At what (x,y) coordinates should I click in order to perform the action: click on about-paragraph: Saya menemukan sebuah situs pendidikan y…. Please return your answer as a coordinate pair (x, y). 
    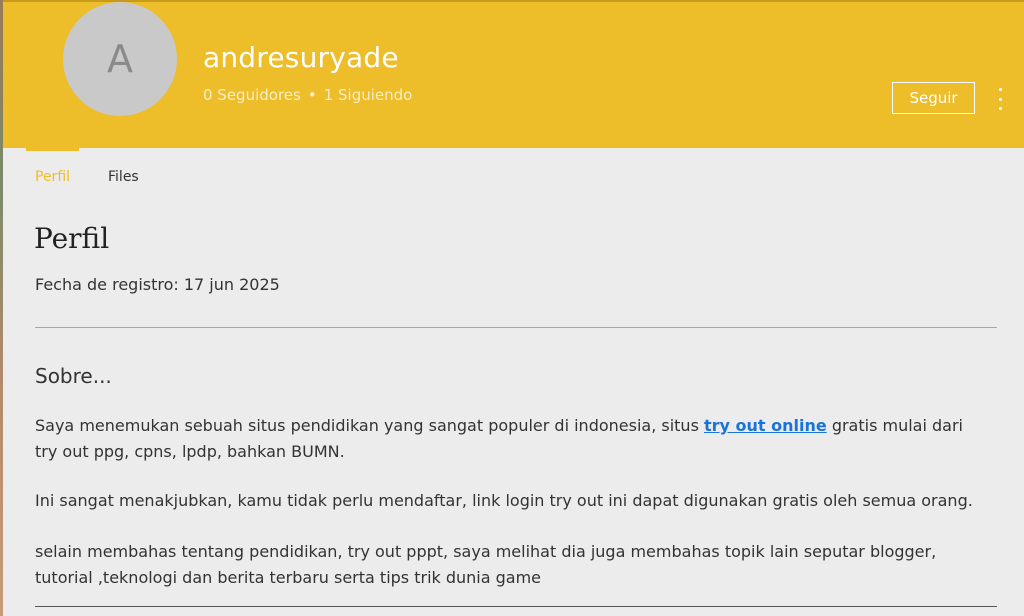
    Looking at the image, I should click on (510, 439).